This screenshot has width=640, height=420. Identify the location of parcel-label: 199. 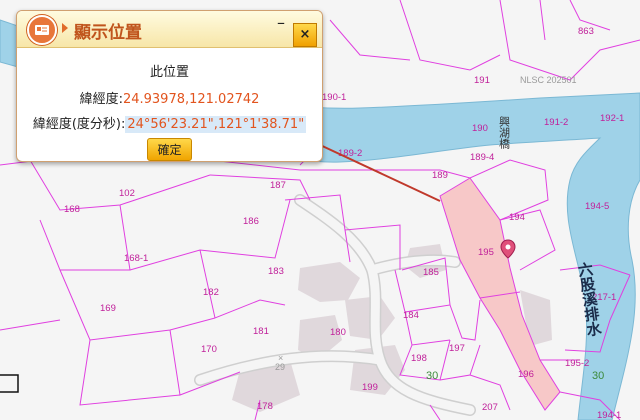
(370, 387).